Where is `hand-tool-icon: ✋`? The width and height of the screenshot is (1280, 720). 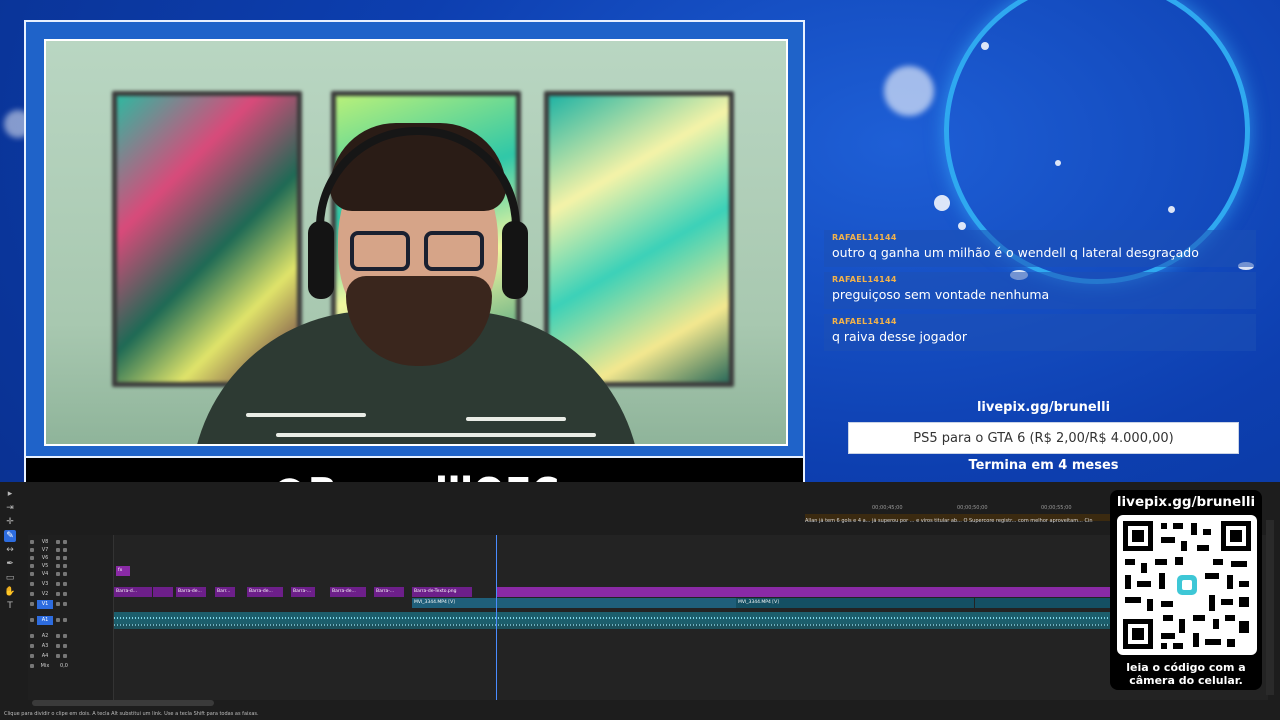
hand-tool-icon: ✋ is located at coordinates (10, 592).